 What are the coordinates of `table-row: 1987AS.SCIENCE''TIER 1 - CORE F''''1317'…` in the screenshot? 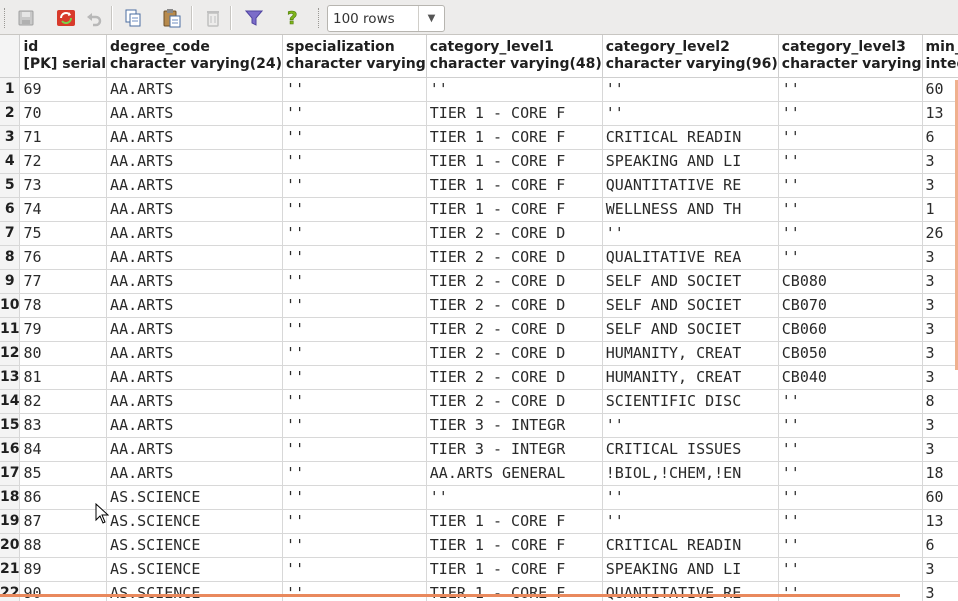 It's located at (479, 521).